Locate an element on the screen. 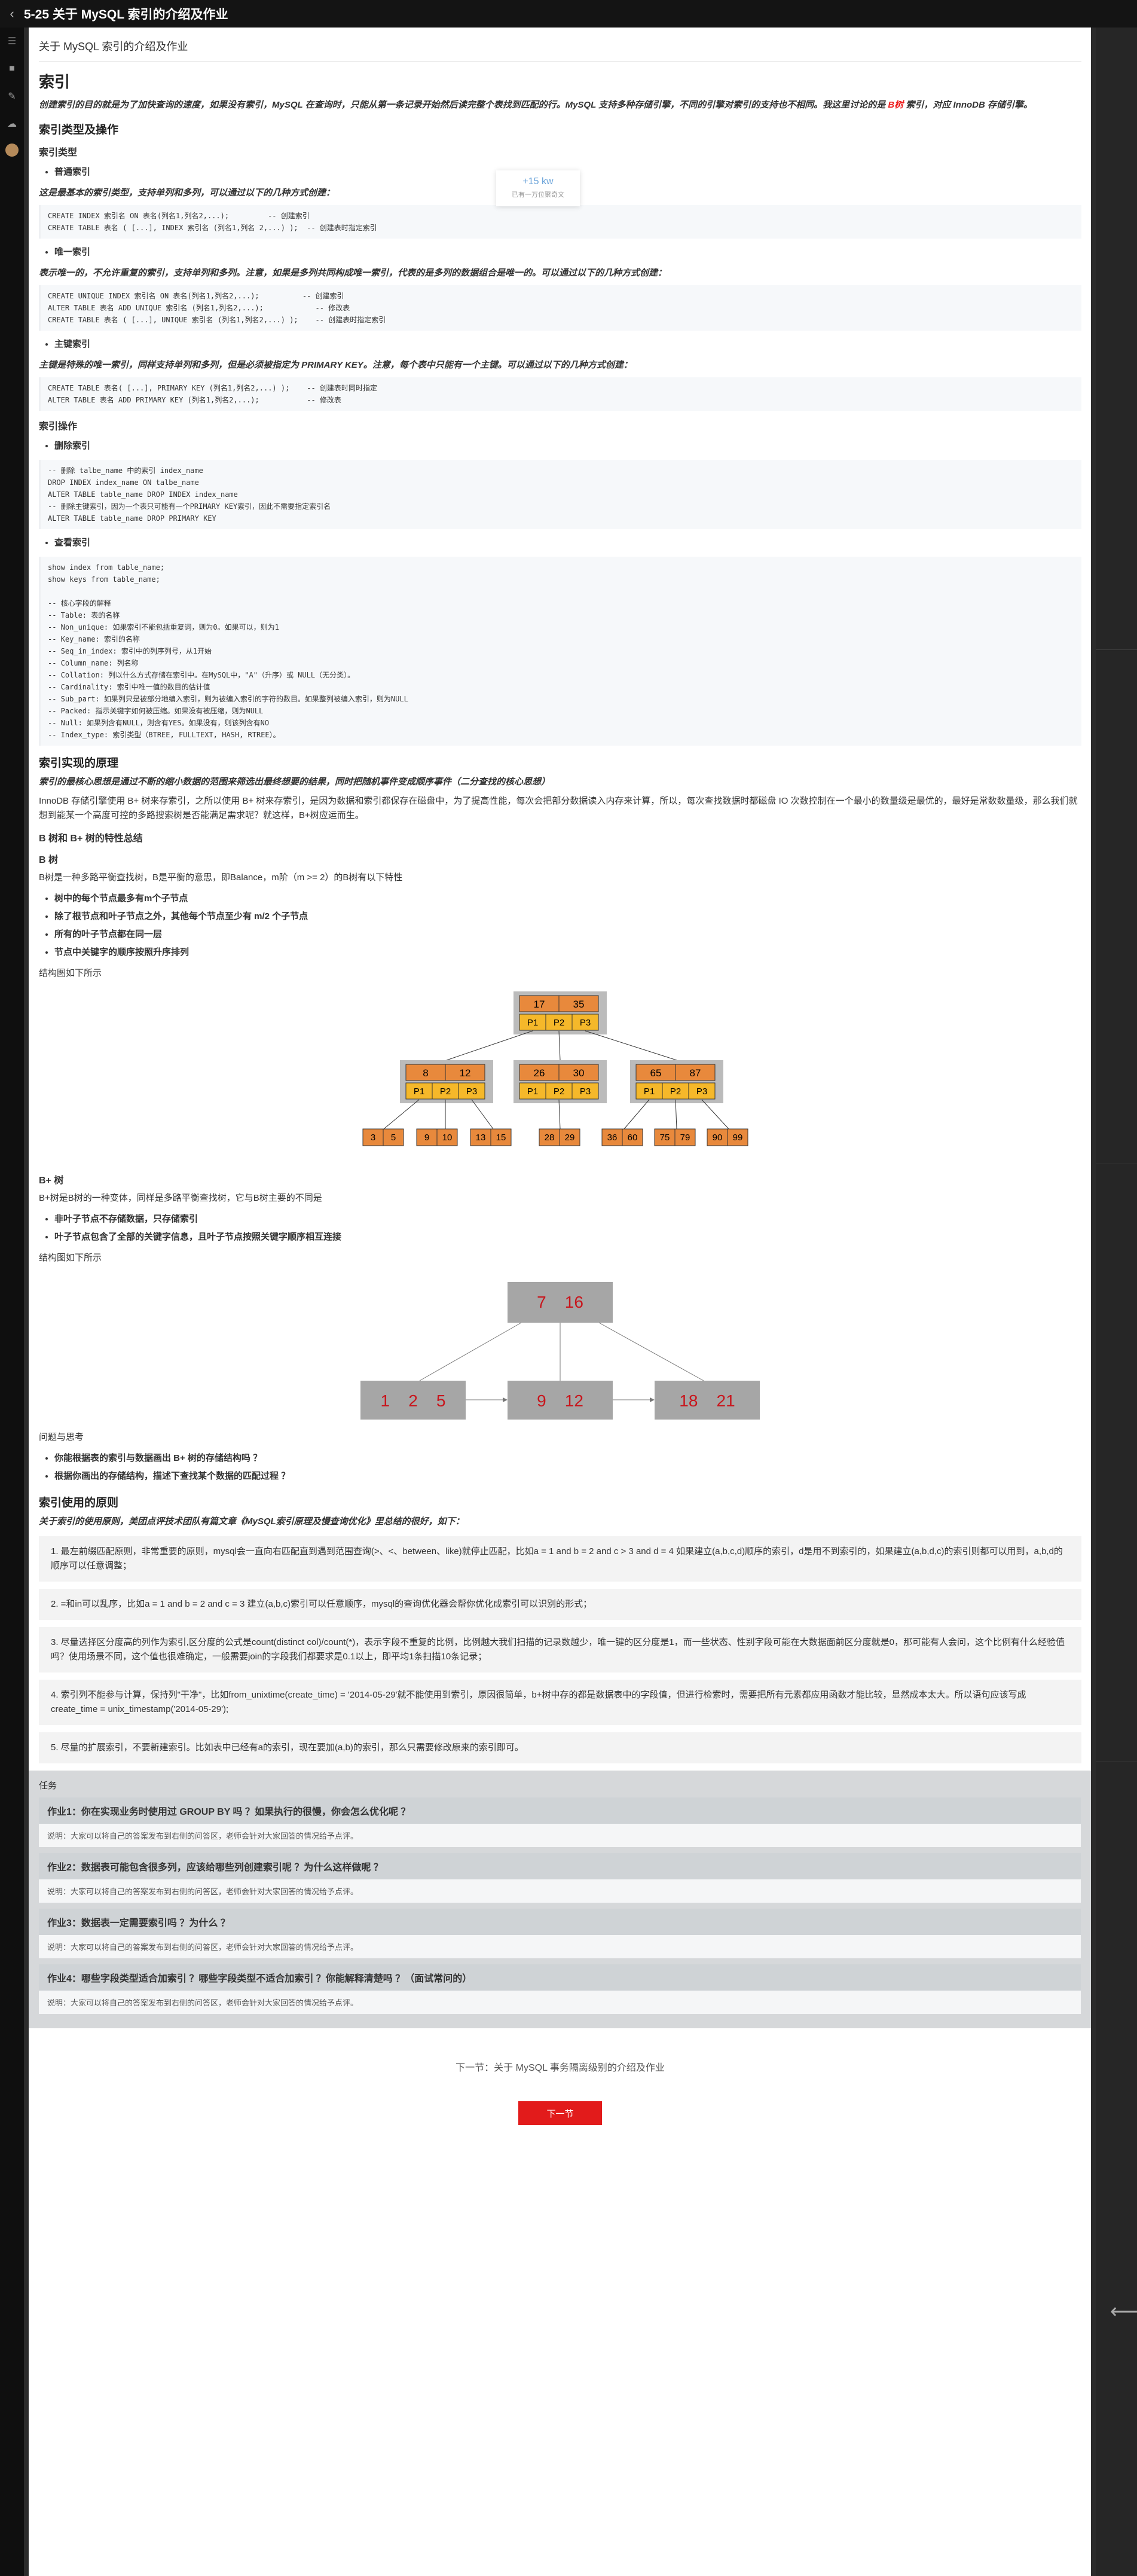 This screenshot has width=1137, height=2576. btree-mid-node: 26 30 P1 P2 P3 is located at coordinates (560, 1081).